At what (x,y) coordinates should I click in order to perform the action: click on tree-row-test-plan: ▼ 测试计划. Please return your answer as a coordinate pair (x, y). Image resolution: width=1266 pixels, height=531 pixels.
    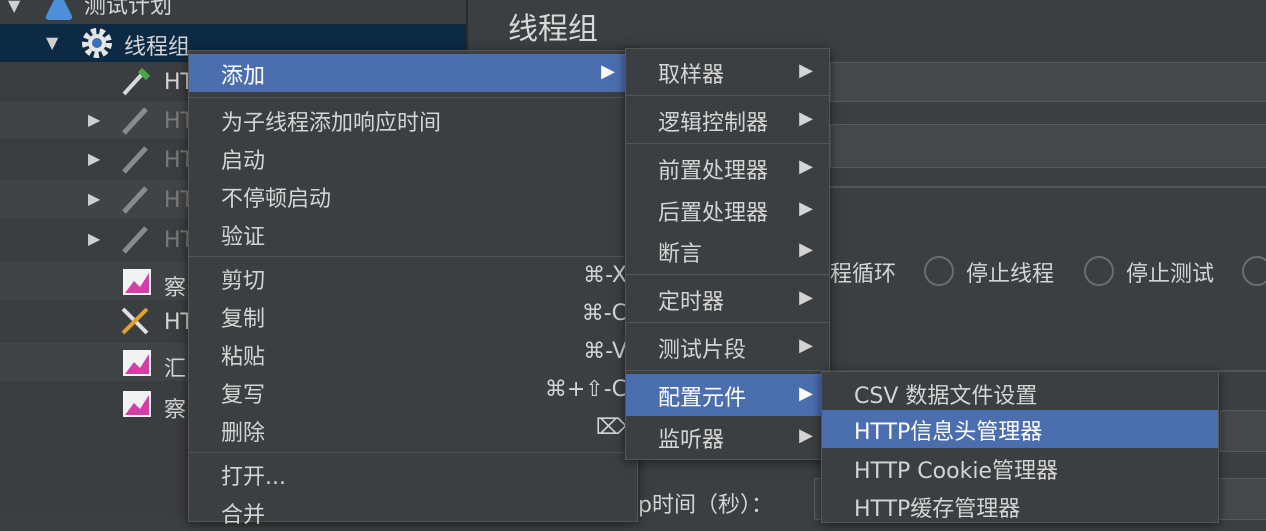
    Looking at the image, I should click on (233, 12).